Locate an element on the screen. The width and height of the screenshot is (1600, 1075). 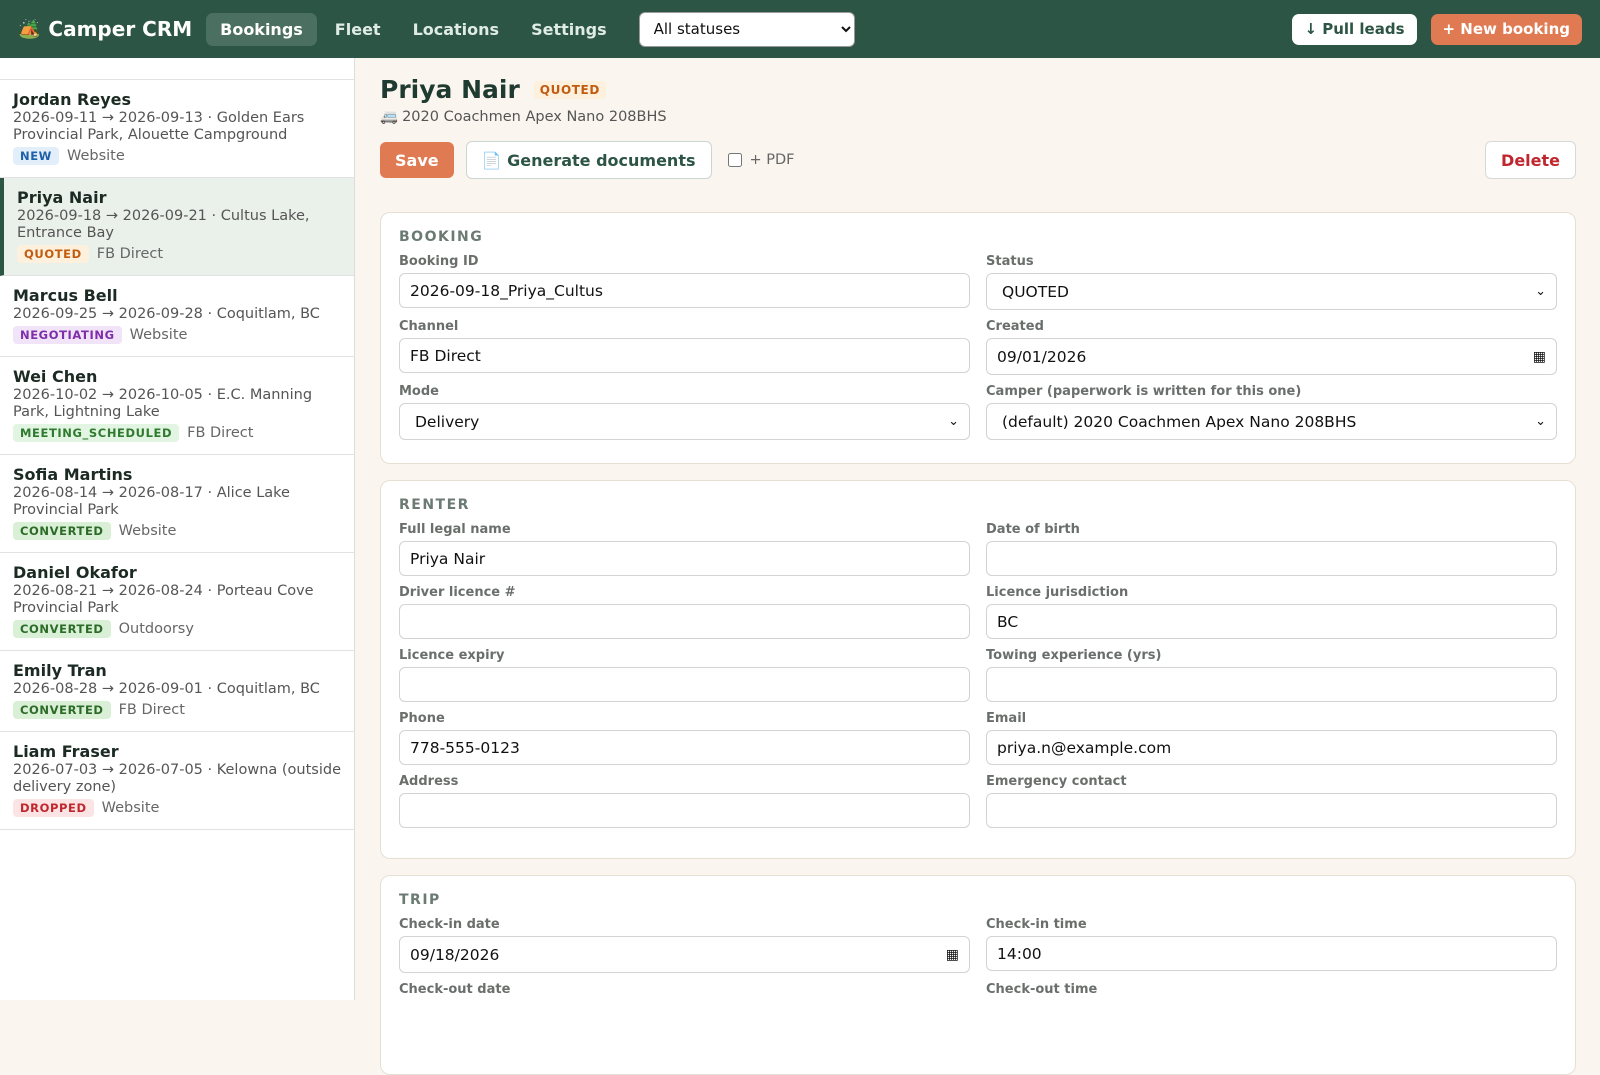
jurisdiction-input: BC is located at coordinates (1271, 621).